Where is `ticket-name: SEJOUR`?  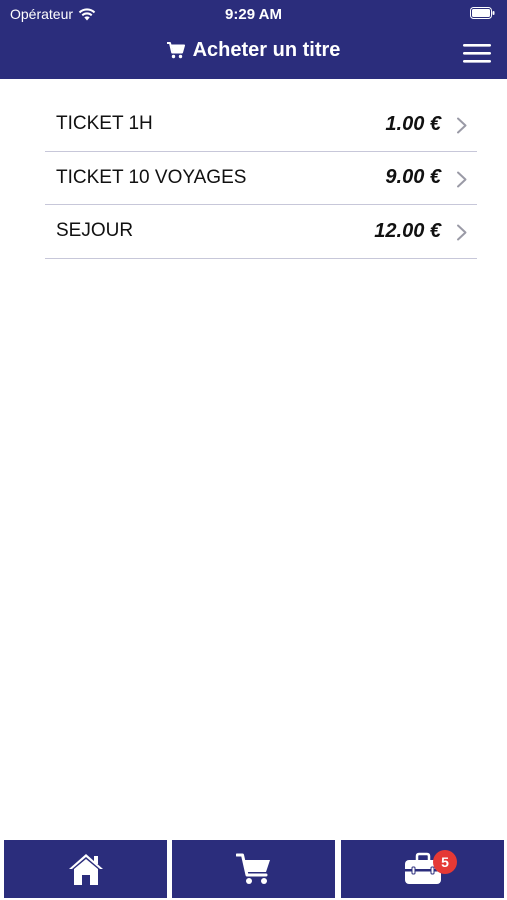 ticket-name: SEJOUR is located at coordinates (95, 231).